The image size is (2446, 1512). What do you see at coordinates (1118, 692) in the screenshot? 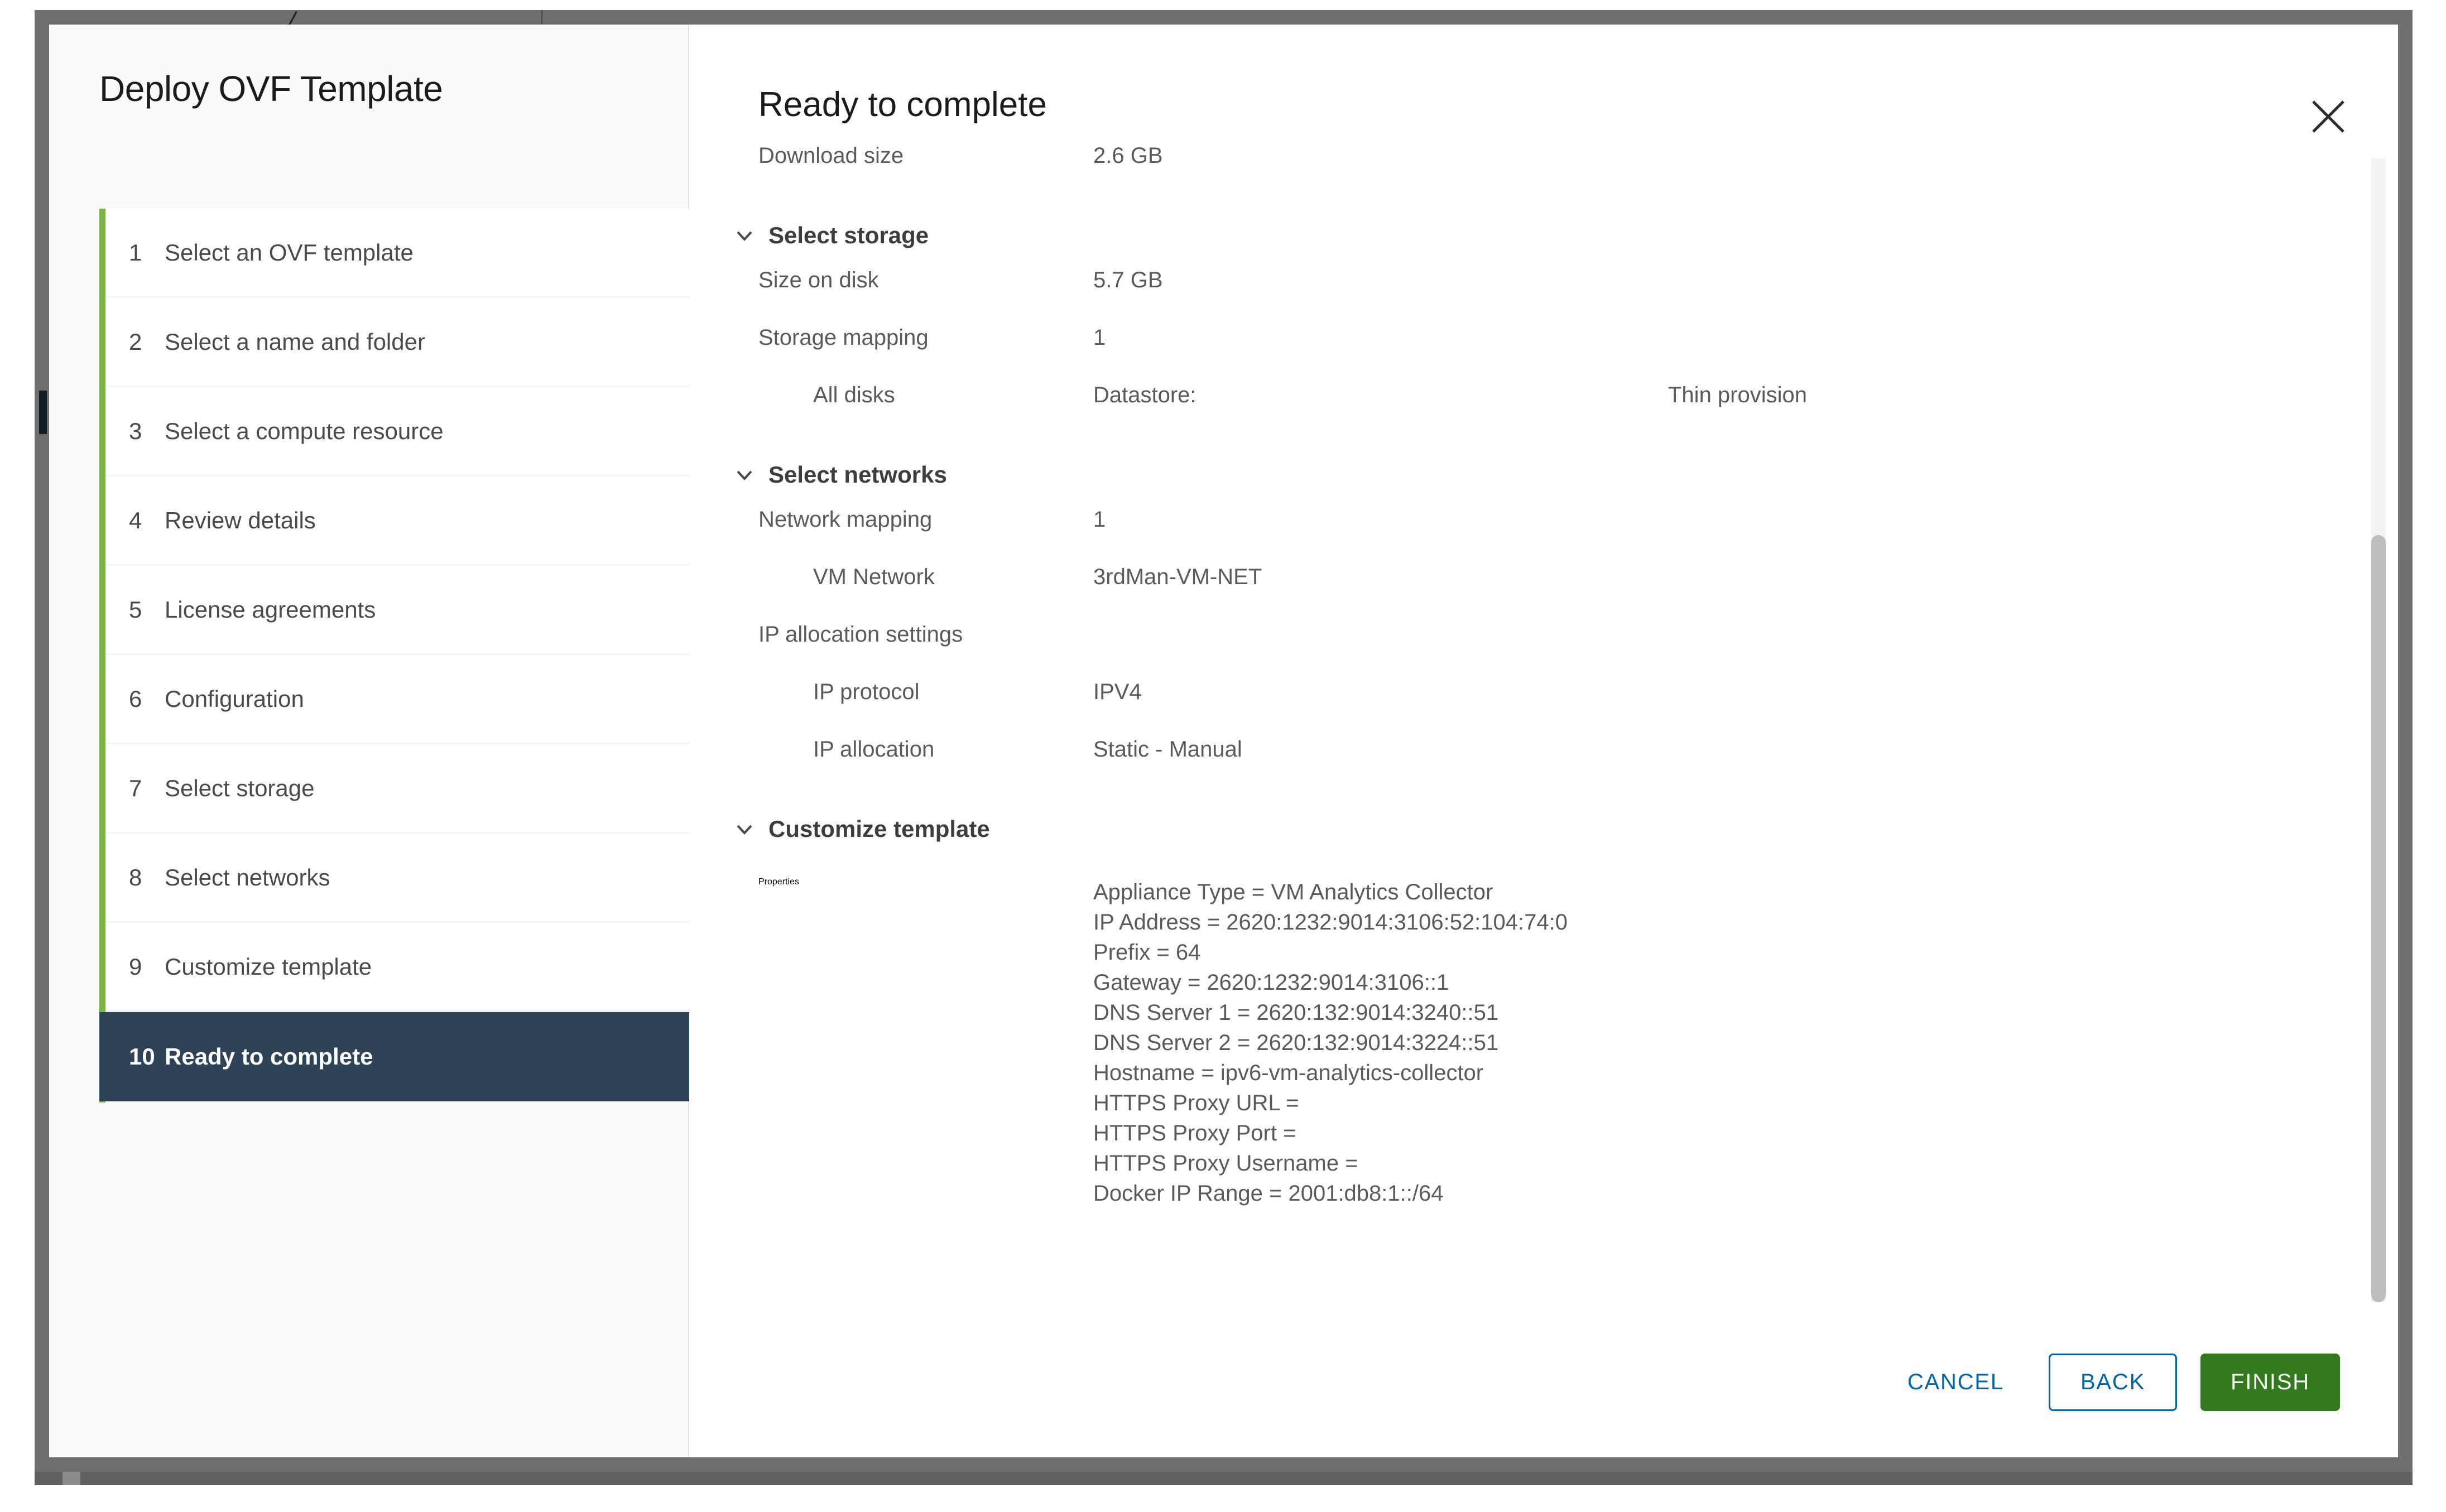
I see `row-value: IPV4` at bounding box center [1118, 692].